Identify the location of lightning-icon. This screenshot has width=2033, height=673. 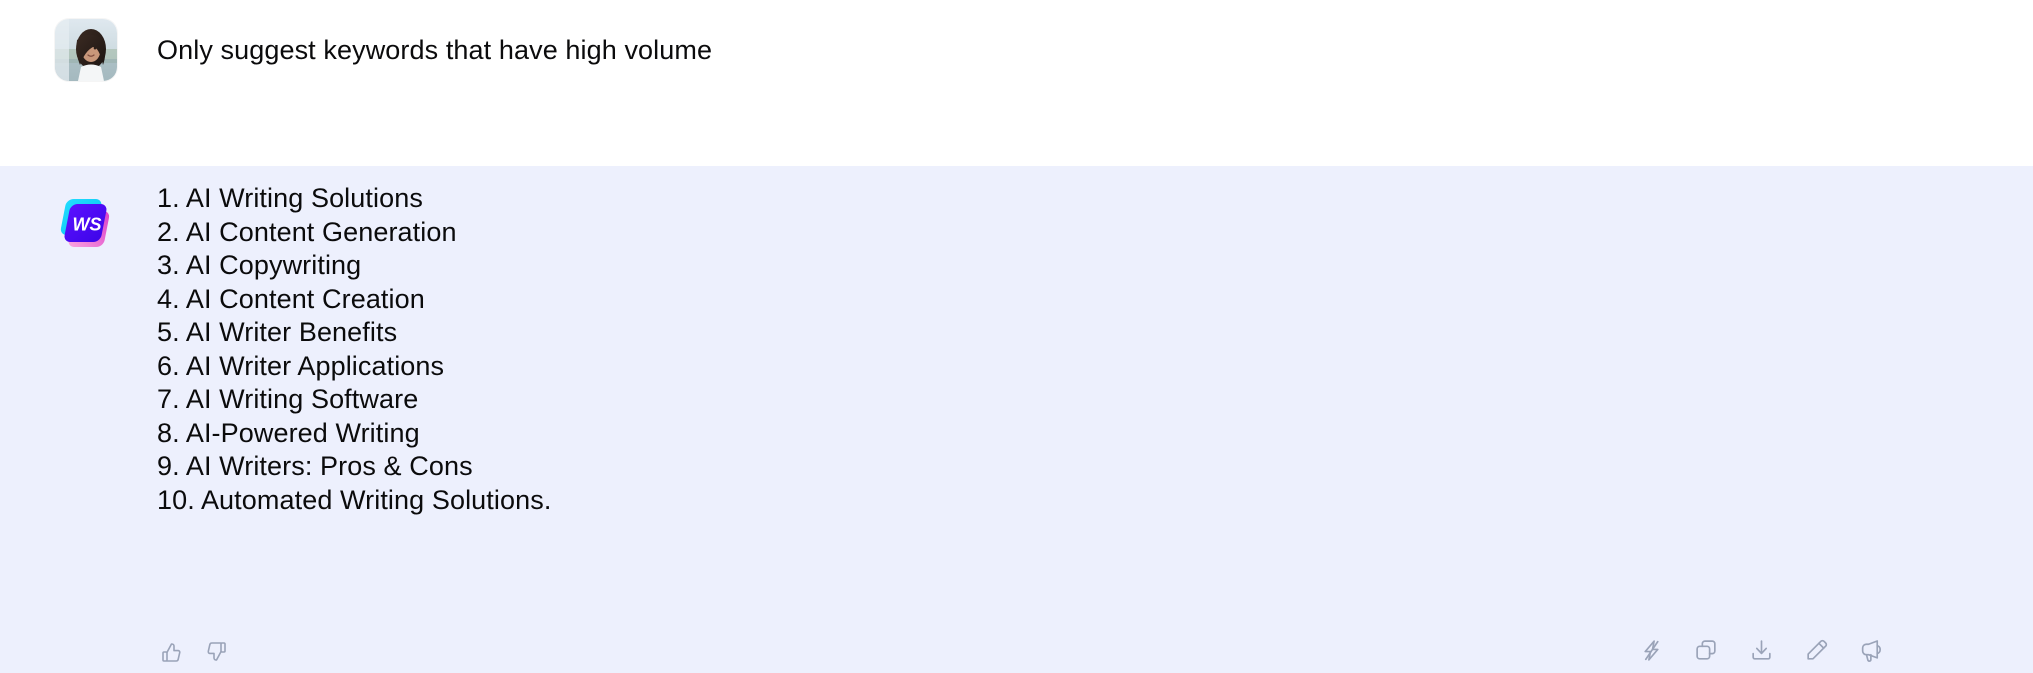
(1651, 650).